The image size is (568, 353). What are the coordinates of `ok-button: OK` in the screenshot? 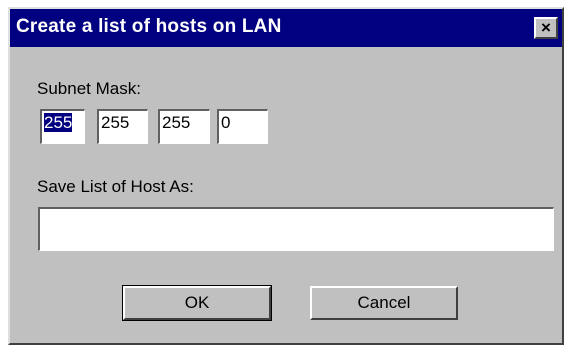 It's located at (197, 303).